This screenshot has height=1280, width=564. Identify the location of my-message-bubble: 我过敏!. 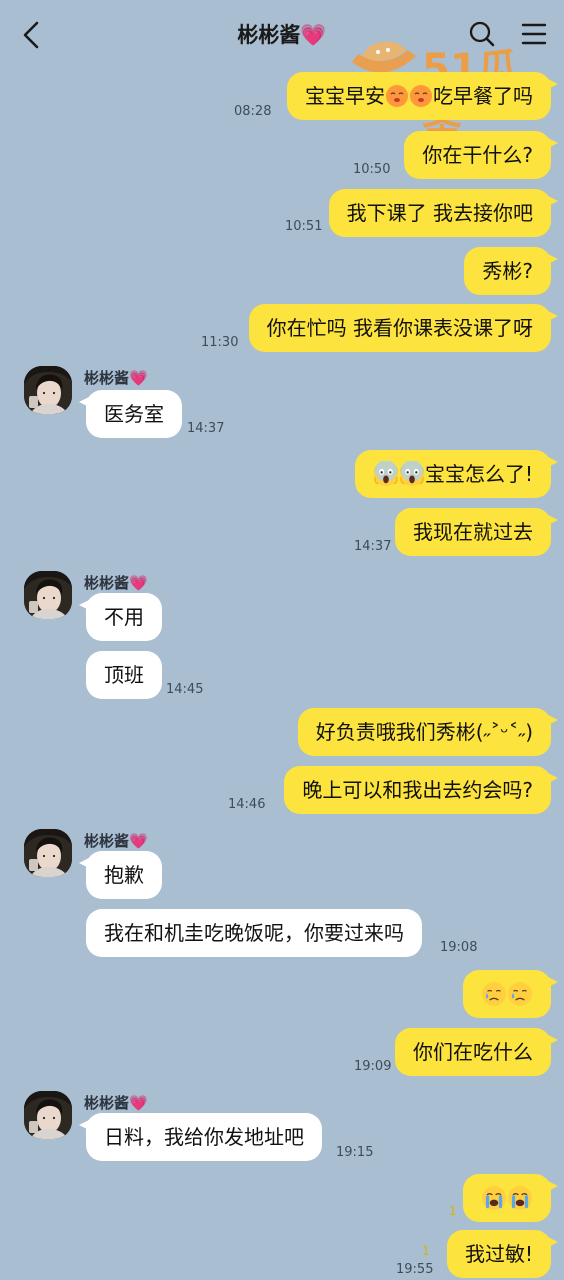
(502, 1254).